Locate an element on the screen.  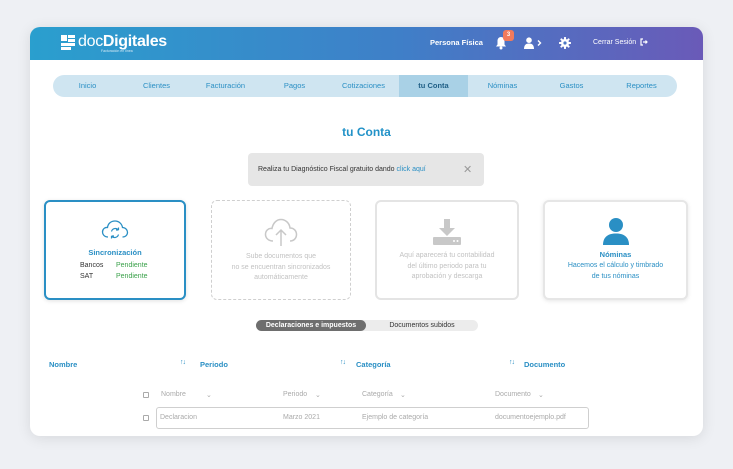
user-menu-icon is located at coordinates (533, 43).